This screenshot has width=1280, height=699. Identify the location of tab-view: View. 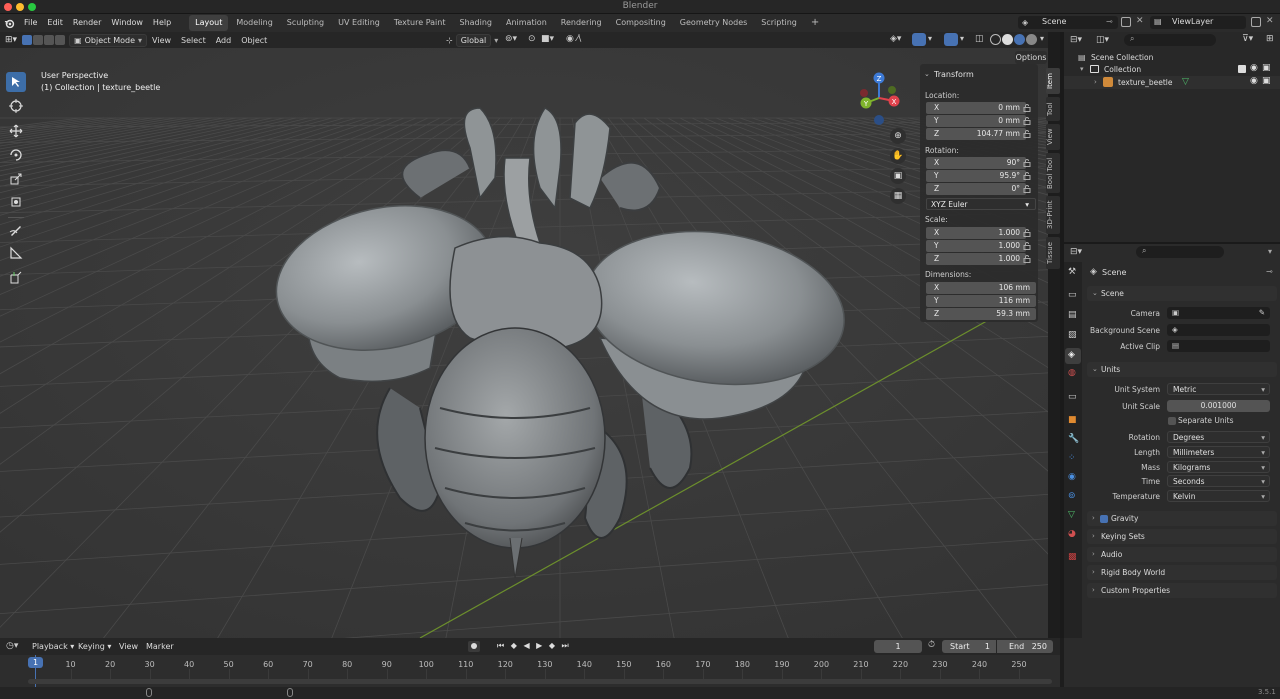
(1053, 137).